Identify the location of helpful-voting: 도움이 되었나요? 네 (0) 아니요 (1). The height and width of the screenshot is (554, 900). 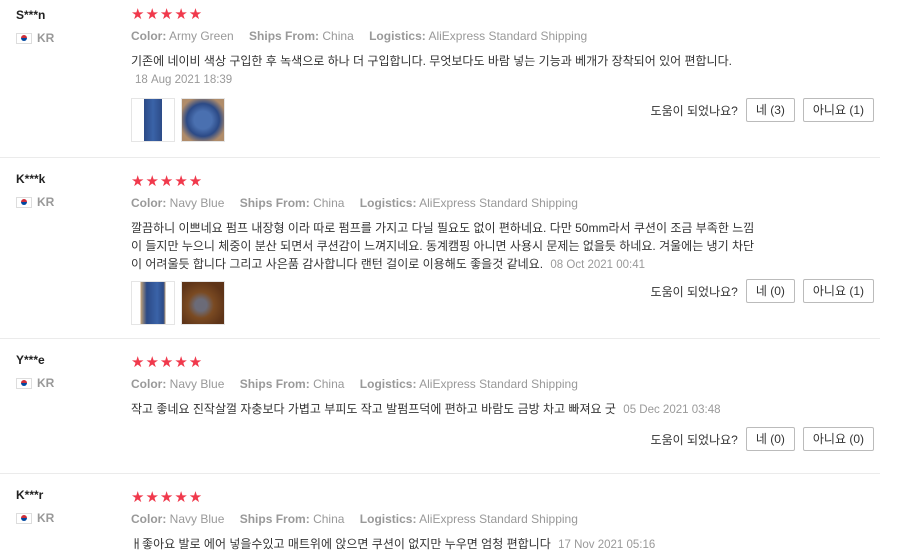
(762, 291).